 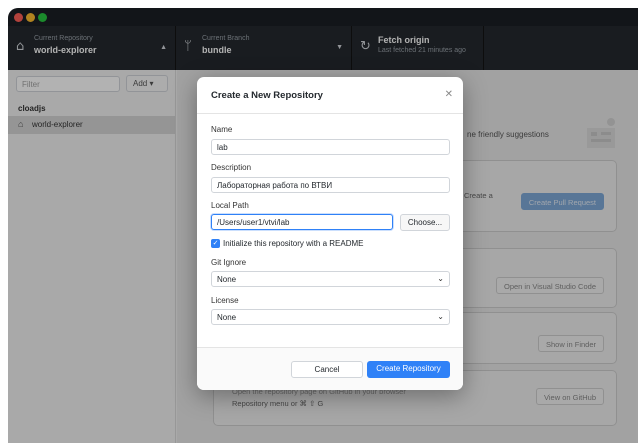 I want to click on license-label: License, so click(x=225, y=300).